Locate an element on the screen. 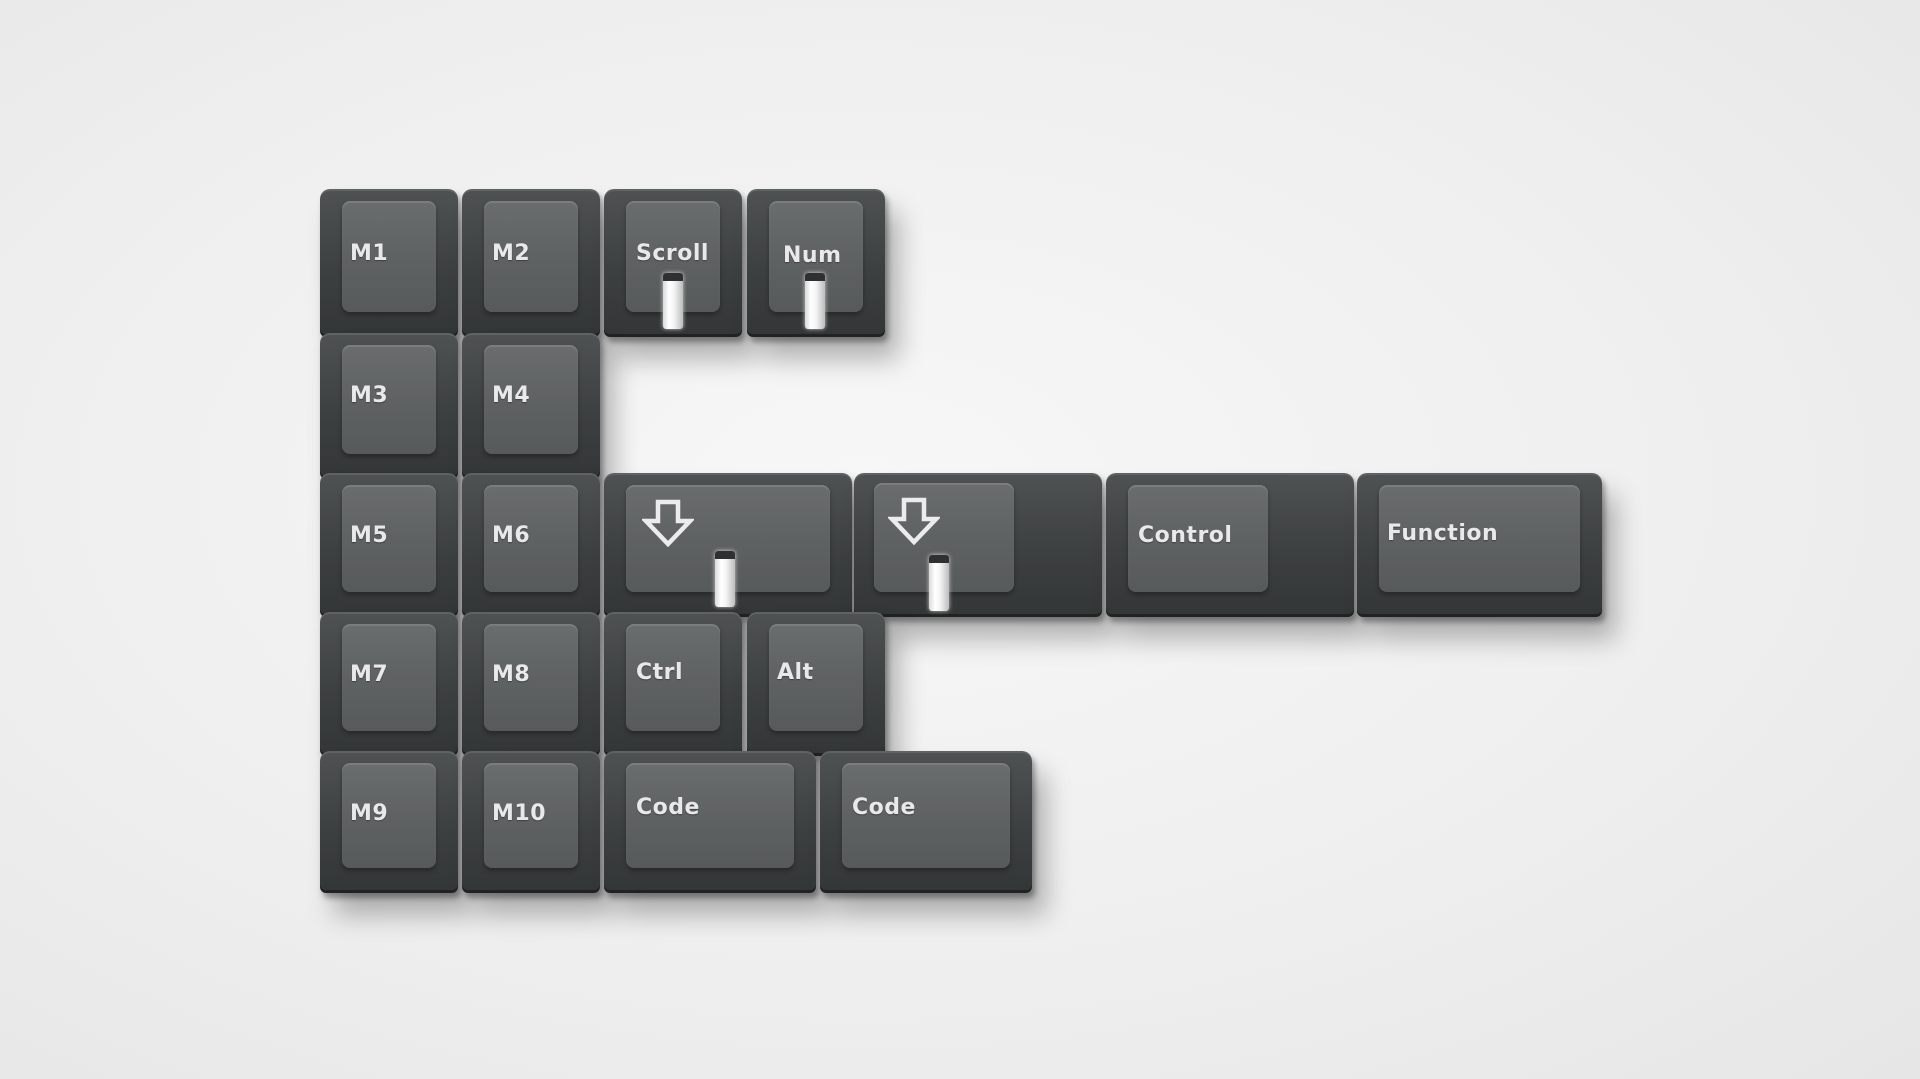 The image size is (1920, 1079). keycap-m9-top: M9 is located at coordinates (389, 815).